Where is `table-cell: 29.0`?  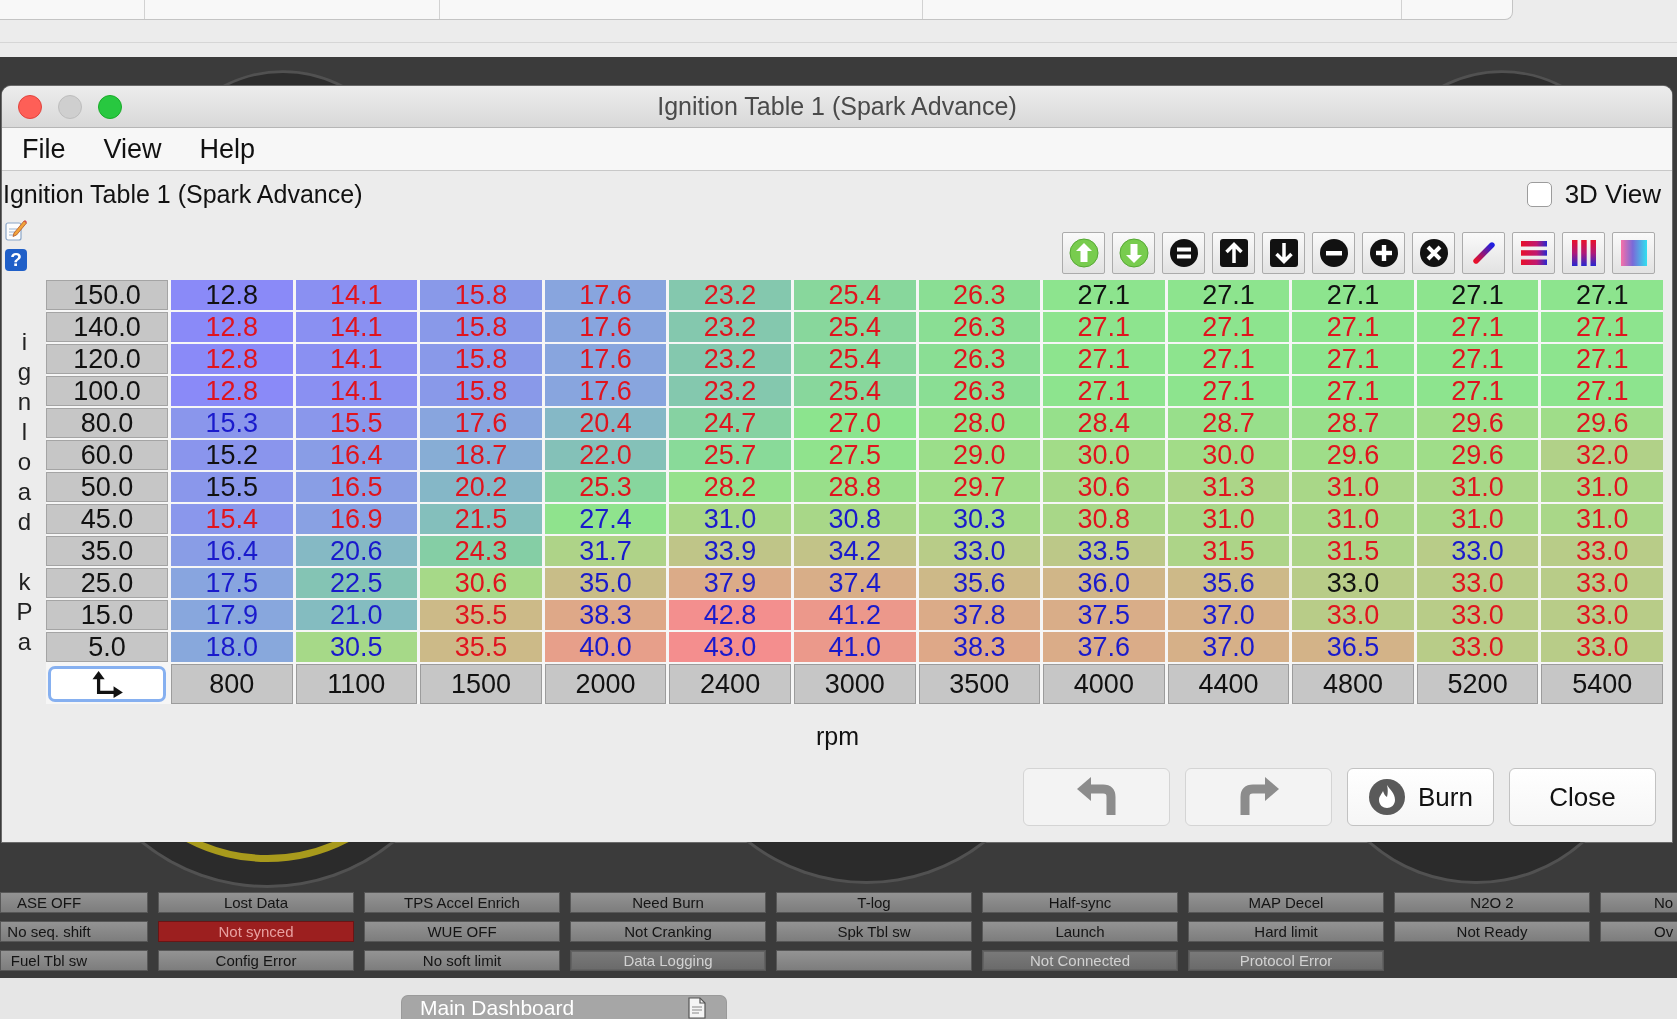
table-cell: 29.0 is located at coordinates (979, 455).